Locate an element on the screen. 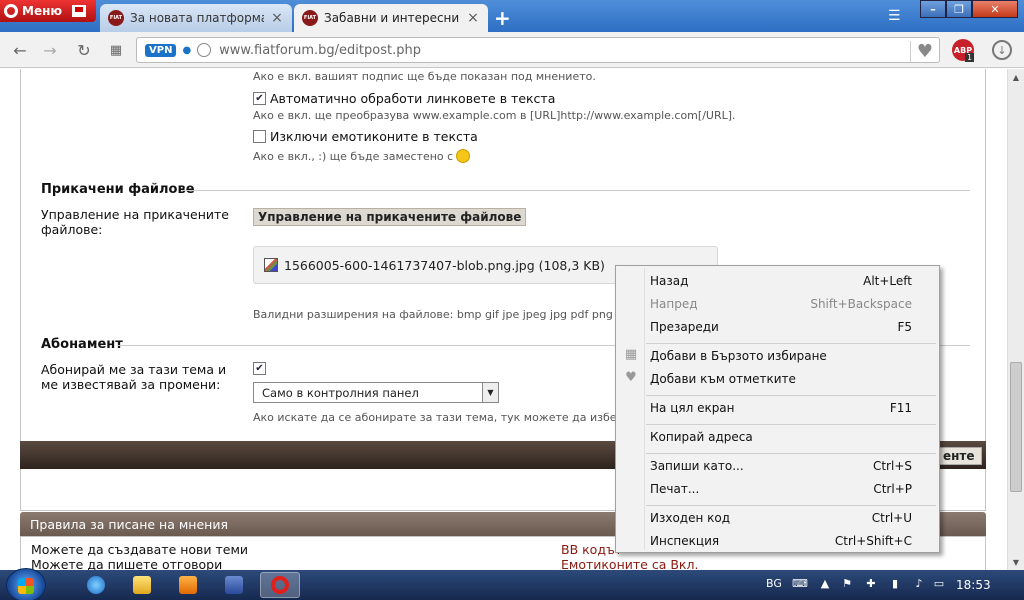 The image size is (1024, 600). menu-item-copy-address: Копирай адреса is located at coordinates (777, 437).